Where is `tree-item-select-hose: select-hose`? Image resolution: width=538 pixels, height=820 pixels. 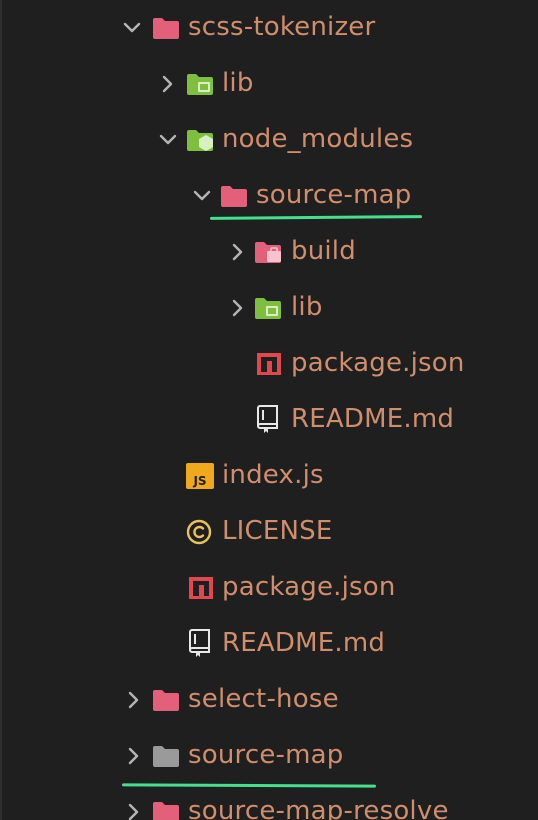 tree-item-select-hose: select-hose is located at coordinates (270, 700).